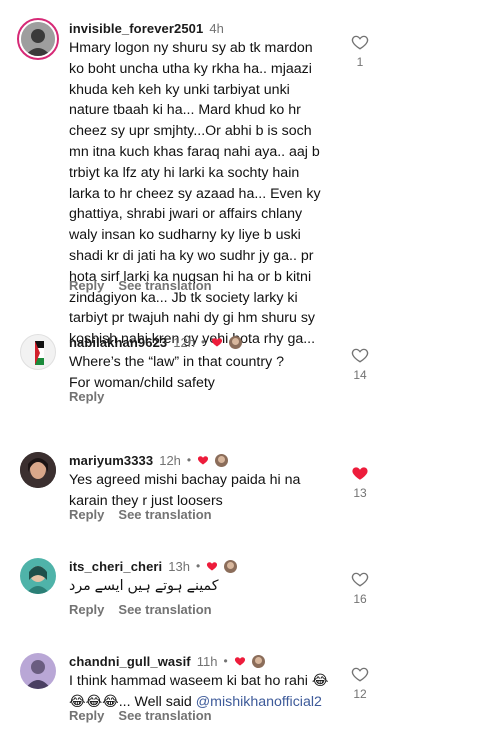 The height and width of the screenshot is (743, 480). I want to click on comment-header: mariyum3333 12h •, so click(149, 460).